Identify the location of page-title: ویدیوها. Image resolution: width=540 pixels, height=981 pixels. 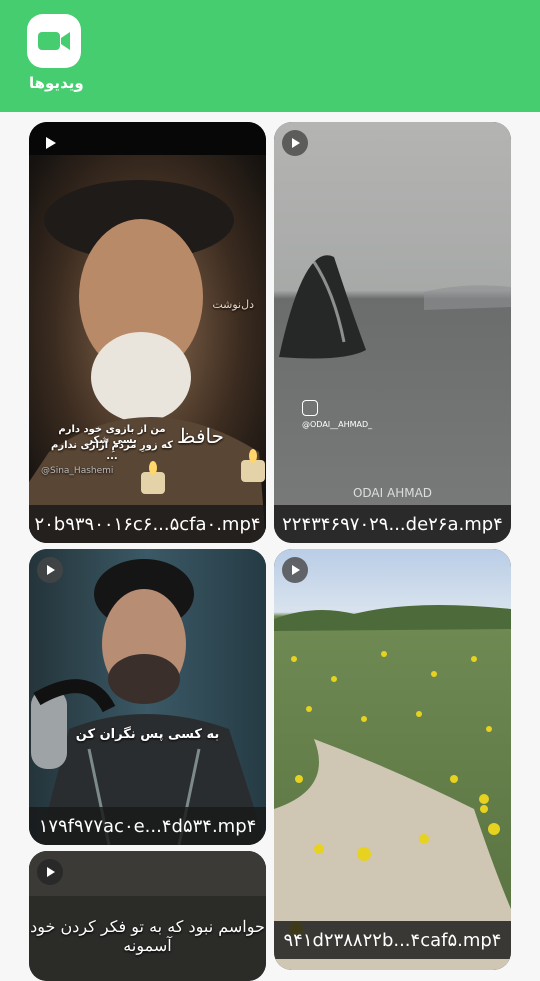
(56, 83).